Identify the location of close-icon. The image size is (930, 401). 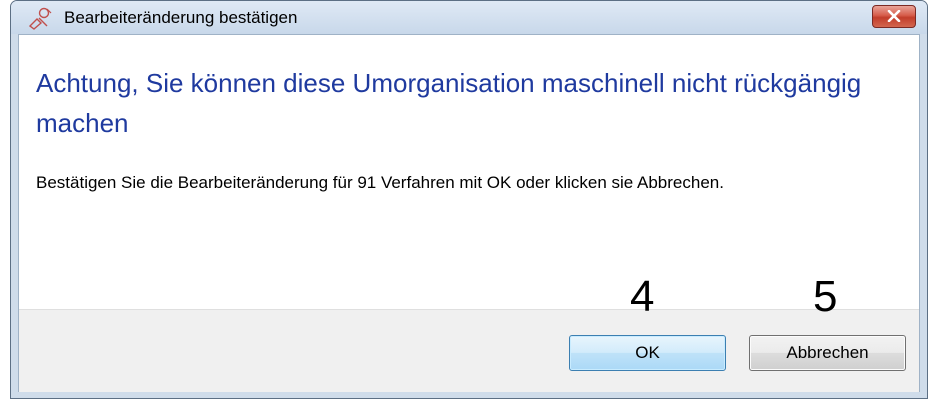
(894, 16).